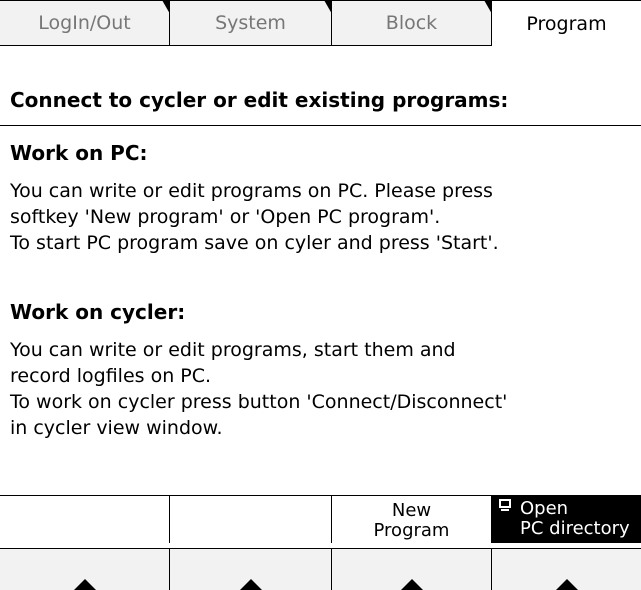 This screenshot has height=590, width=641. What do you see at coordinates (506, 506) in the screenshot?
I see `monitor-icon` at bounding box center [506, 506].